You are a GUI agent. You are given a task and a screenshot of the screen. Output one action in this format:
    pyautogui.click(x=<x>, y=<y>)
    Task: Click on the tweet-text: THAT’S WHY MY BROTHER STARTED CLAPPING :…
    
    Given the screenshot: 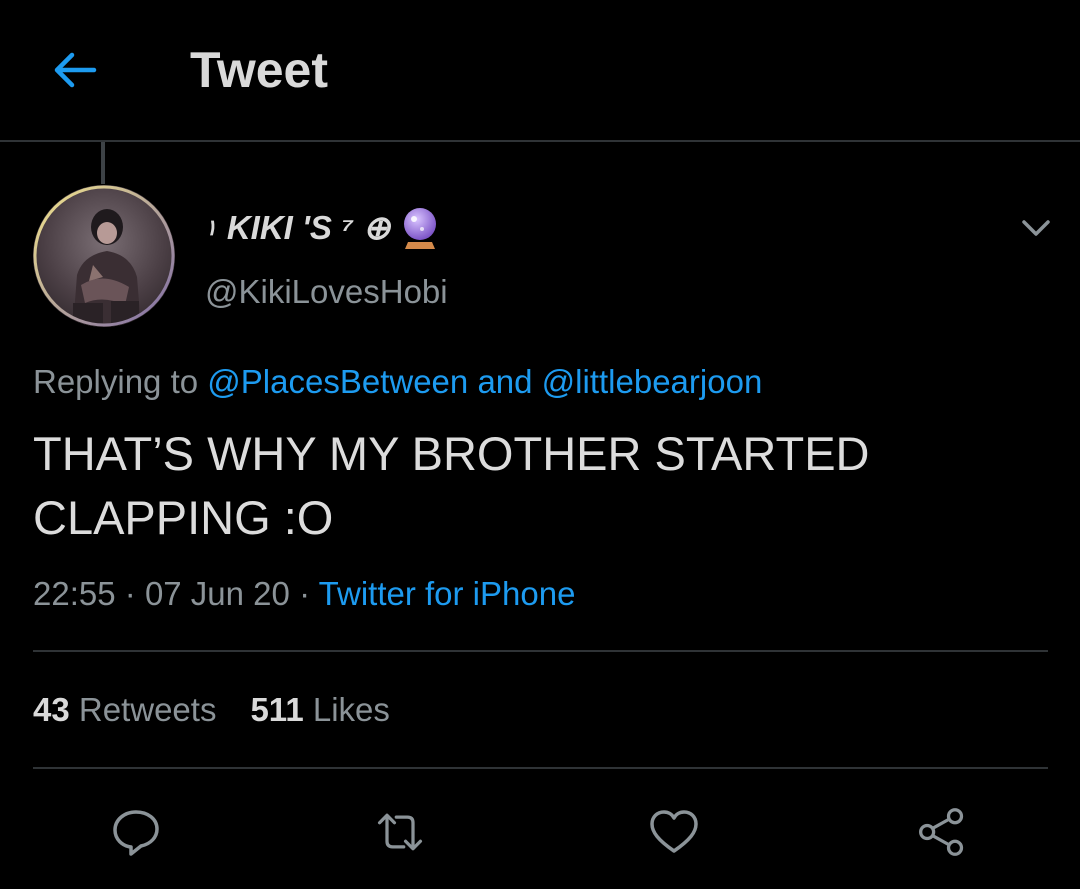 What is the action you would take?
    pyautogui.click(x=451, y=485)
    